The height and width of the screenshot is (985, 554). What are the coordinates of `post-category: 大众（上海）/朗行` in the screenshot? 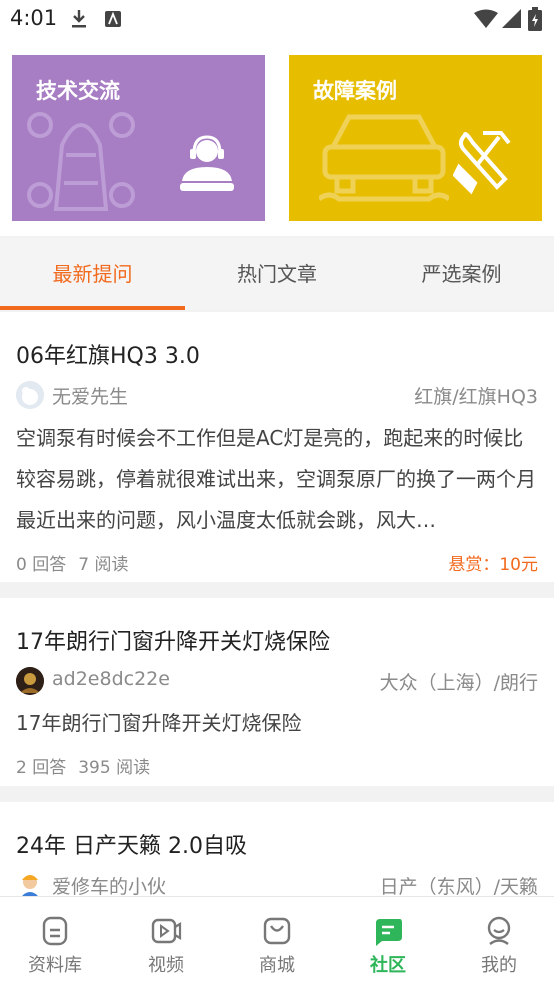 It's located at (458, 683).